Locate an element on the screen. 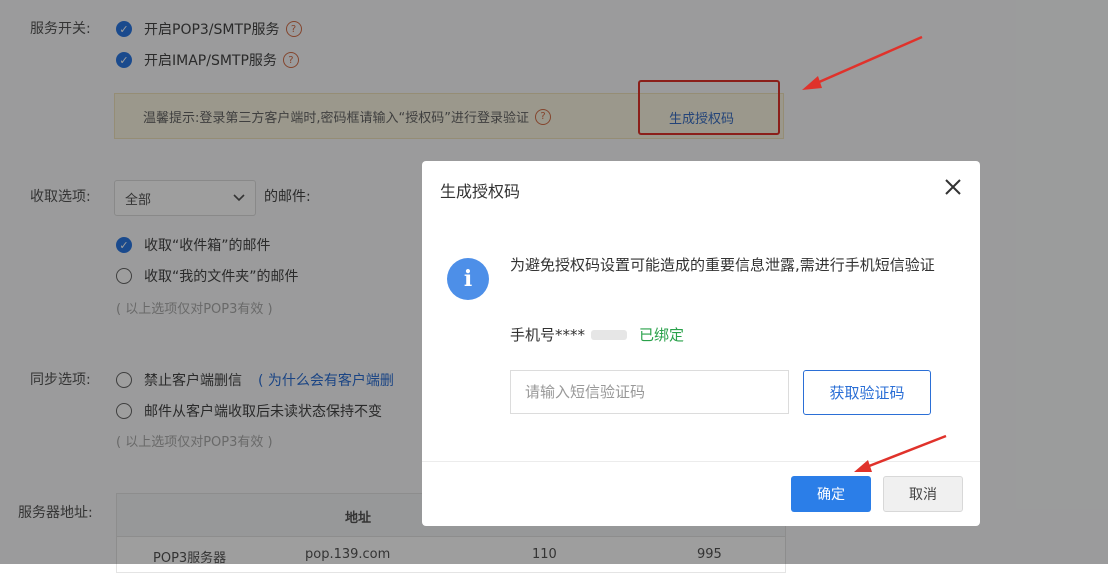  phone-label: 手机号 is located at coordinates (533, 335).